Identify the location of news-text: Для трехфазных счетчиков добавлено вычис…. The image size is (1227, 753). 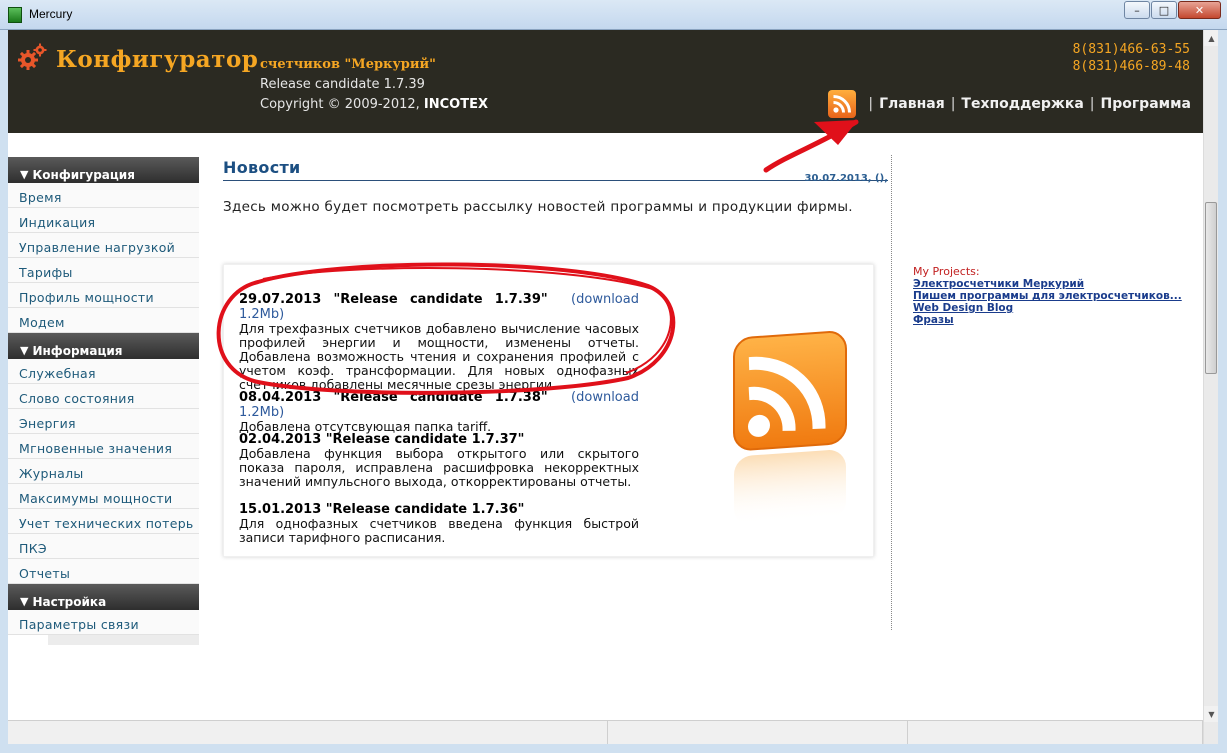
(439, 356).